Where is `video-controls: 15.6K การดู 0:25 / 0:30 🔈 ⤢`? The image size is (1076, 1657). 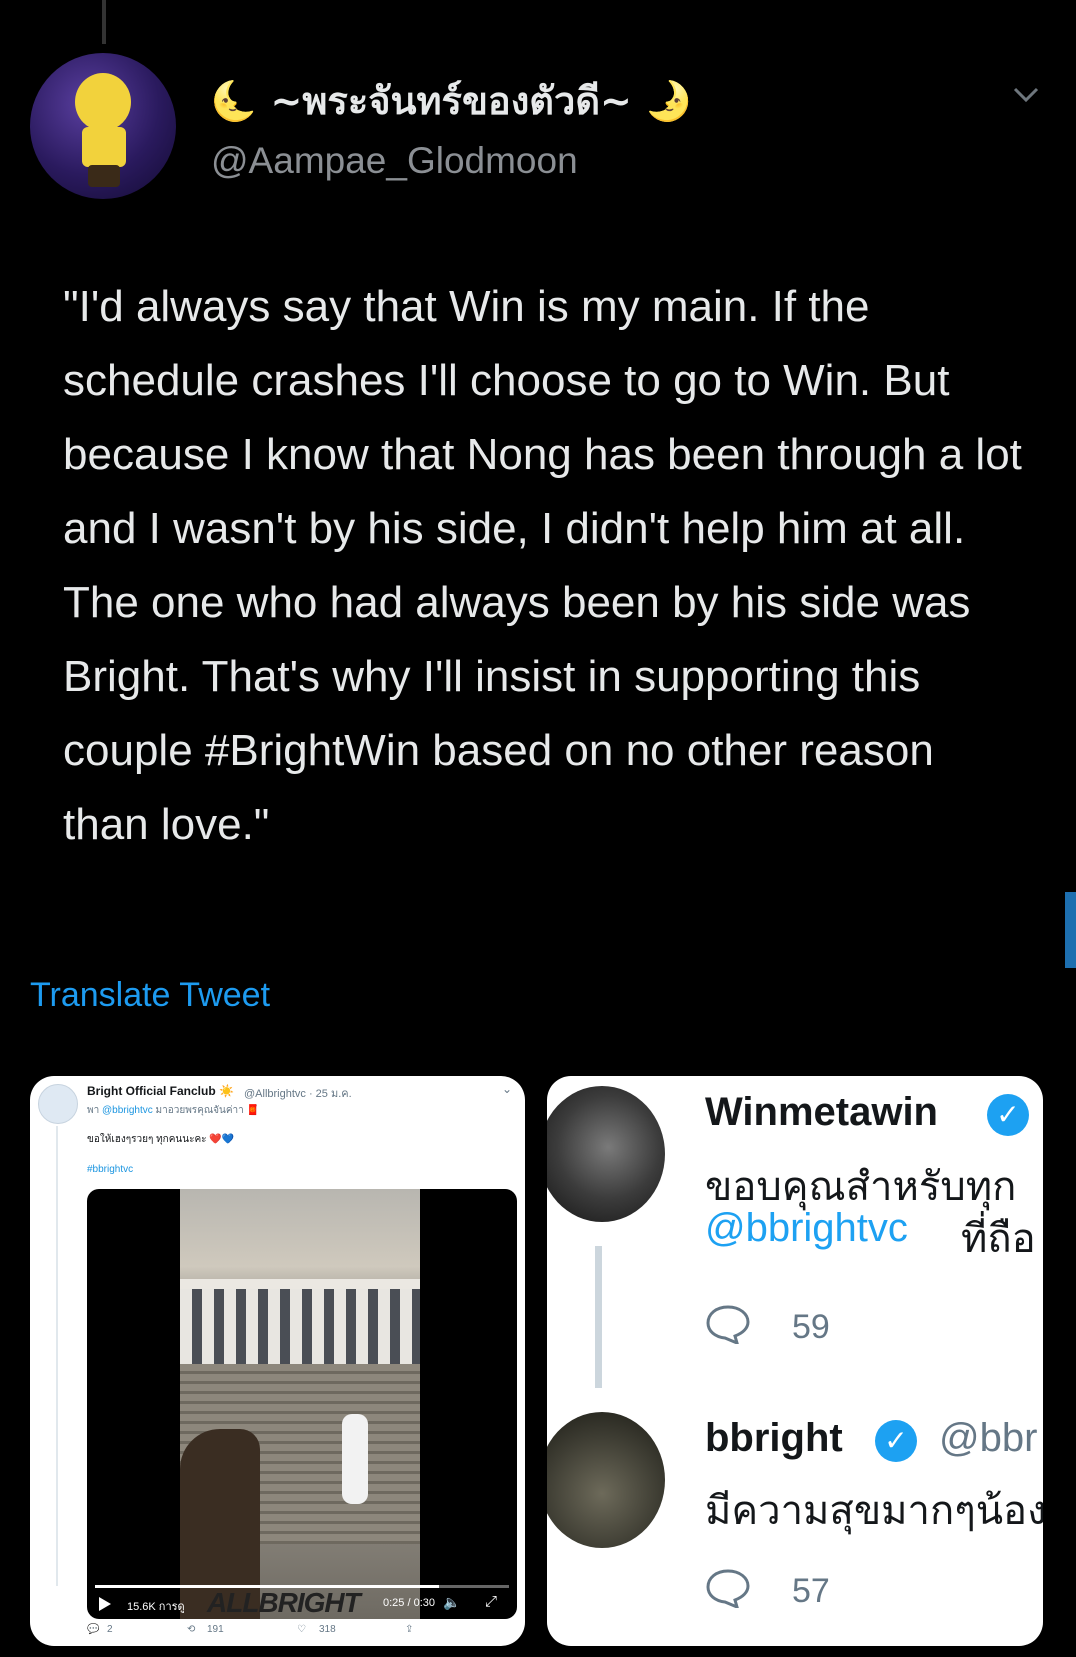
video-controls: 15.6K การดู 0:25 / 0:30 🔈 ⤢ is located at coordinates (302, 1602).